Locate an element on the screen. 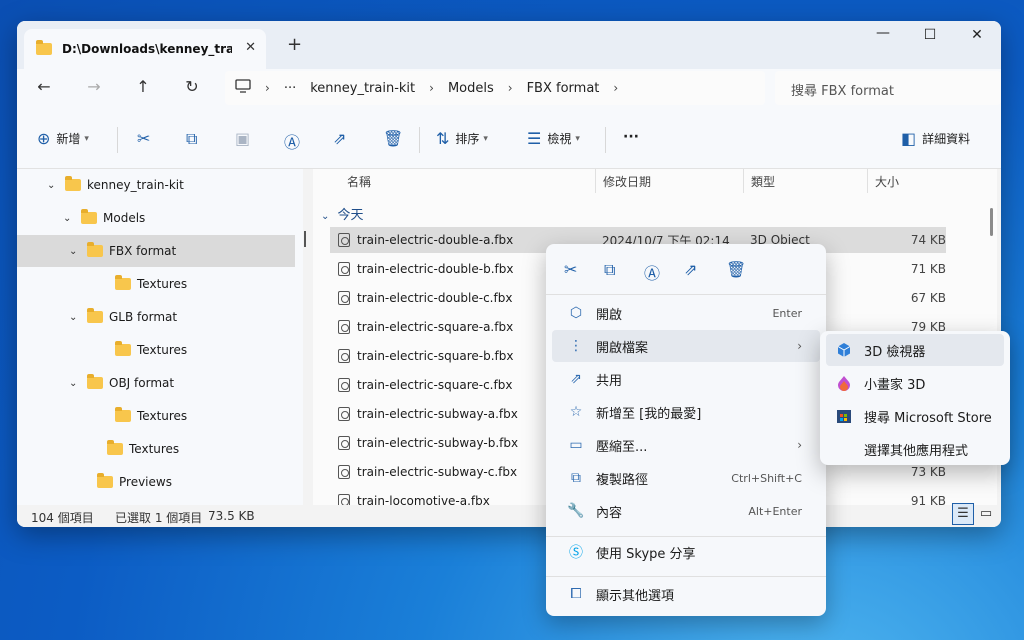 This screenshot has width=1024, height=640. ctx-item: ⇗ 共用 is located at coordinates (686, 379).